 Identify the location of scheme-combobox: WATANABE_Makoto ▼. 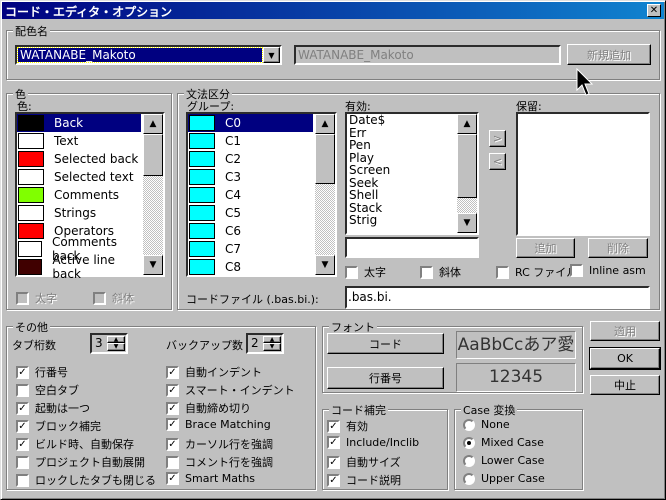
(148, 55).